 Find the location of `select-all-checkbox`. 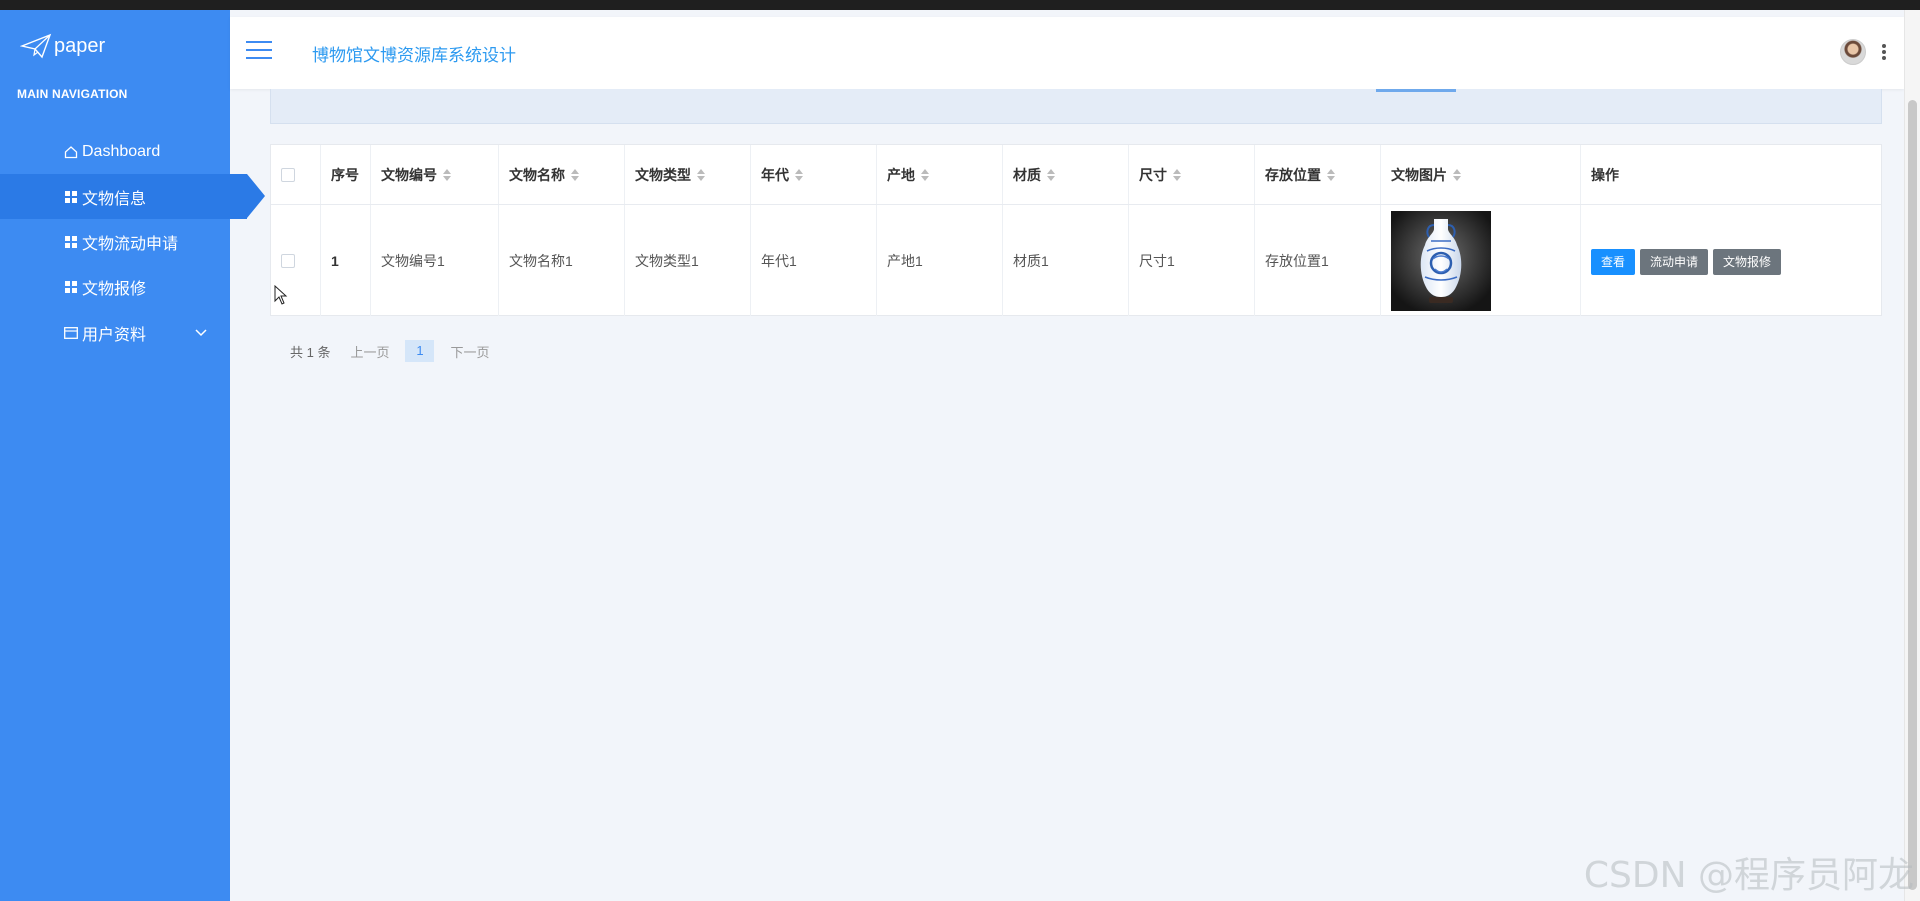

select-all-checkbox is located at coordinates (288, 174).